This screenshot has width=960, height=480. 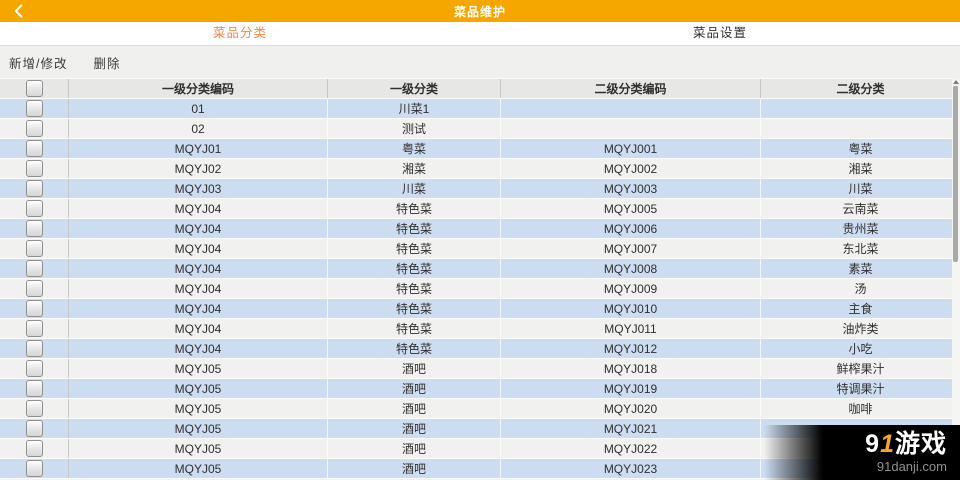 What do you see at coordinates (240, 33) in the screenshot?
I see `tab-dish-category: 菜品分类` at bounding box center [240, 33].